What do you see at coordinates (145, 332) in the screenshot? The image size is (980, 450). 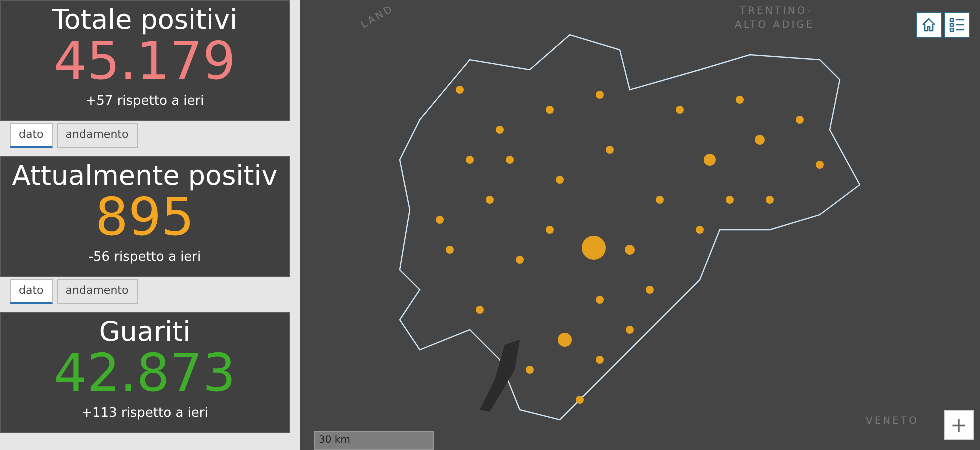 I see `indicator-title: Guariti` at bounding box center [145, 332].